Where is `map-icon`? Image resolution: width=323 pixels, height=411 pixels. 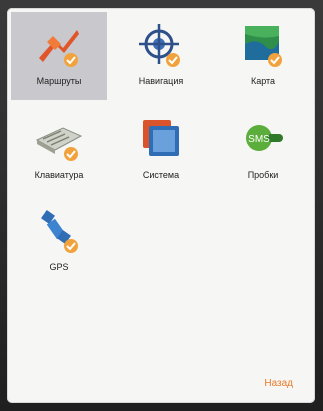
map-icon is located at coordinates (263, 46).